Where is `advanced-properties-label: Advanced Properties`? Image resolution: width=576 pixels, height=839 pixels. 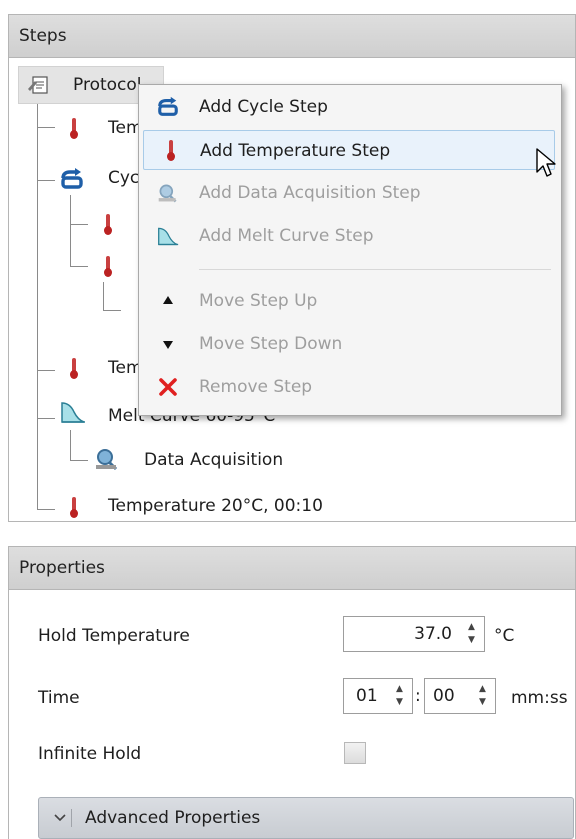
advanced-properties-label: Advanced Properties is located at coordinates (173, 818).